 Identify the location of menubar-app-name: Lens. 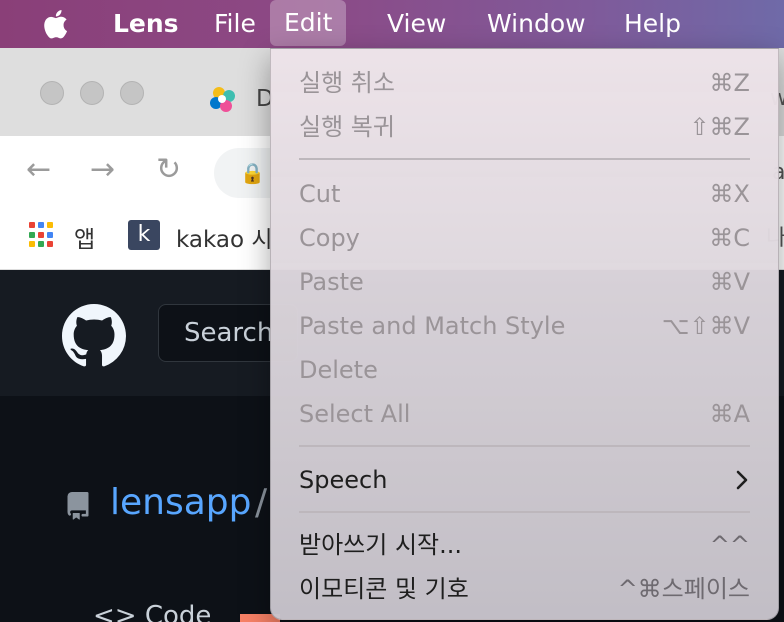
(146, 24).